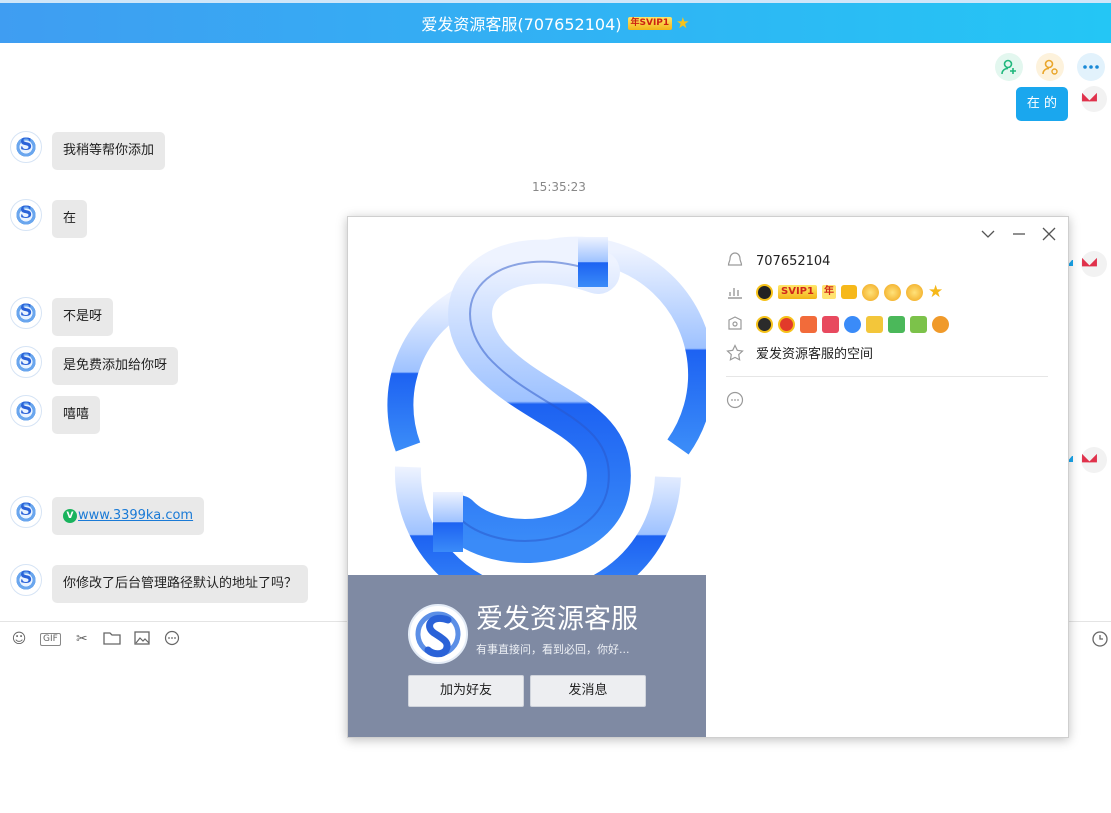 This screenshot has height=813, width=1111. What do you see at coordinates (1041, 104) in the screenshot?
I see `message-bubble-self: 在 的` at bounding box center [1041, 104].